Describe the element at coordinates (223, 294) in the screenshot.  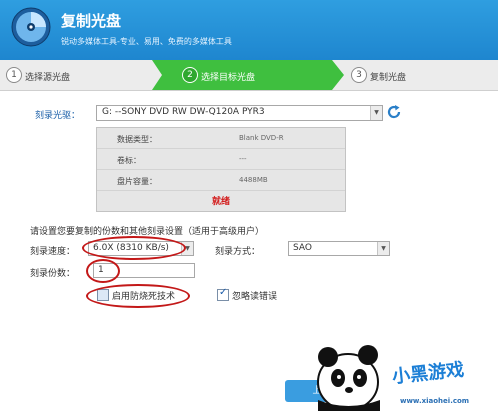
I see `ignore-errors-checkbox` at that location.